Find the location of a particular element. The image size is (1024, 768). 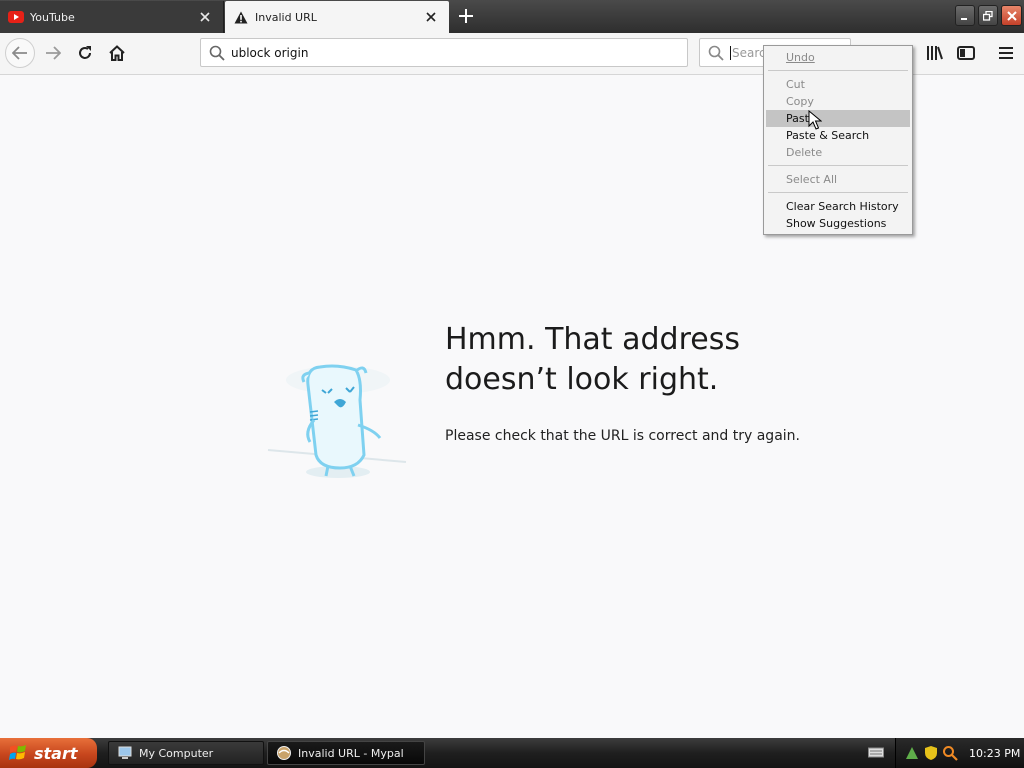

sidebar-icon is located at coordinates (966, 53).